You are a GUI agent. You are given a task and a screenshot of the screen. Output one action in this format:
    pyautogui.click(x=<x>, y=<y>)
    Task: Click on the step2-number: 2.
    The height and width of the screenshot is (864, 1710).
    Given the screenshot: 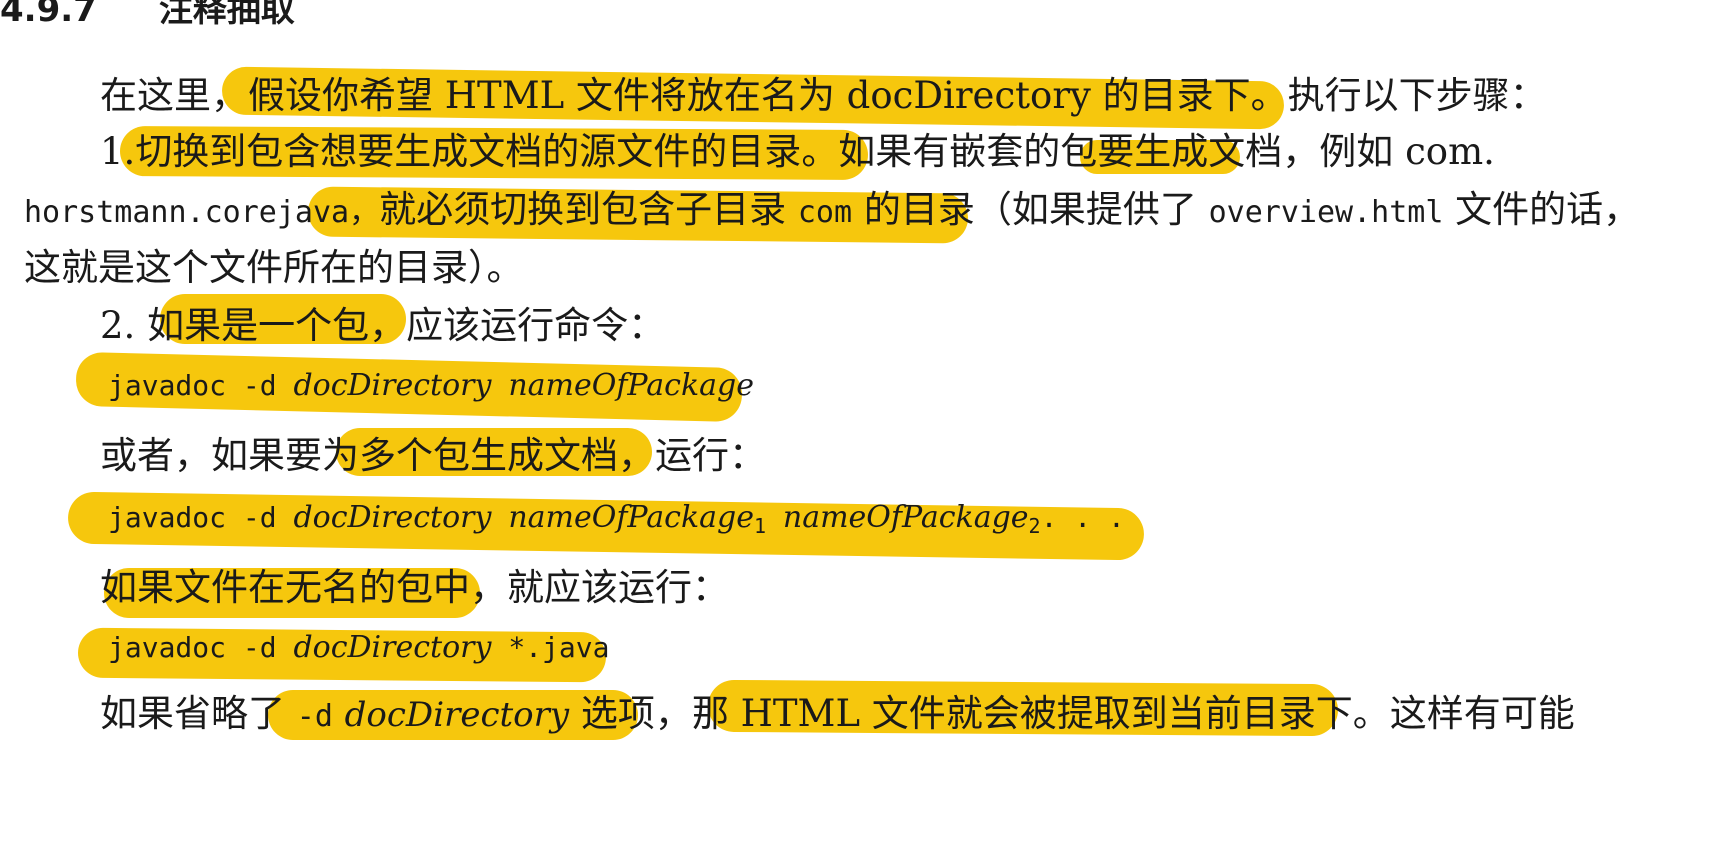 What is the action you would take?
    pyautogui.click(x=118, y=325)
    